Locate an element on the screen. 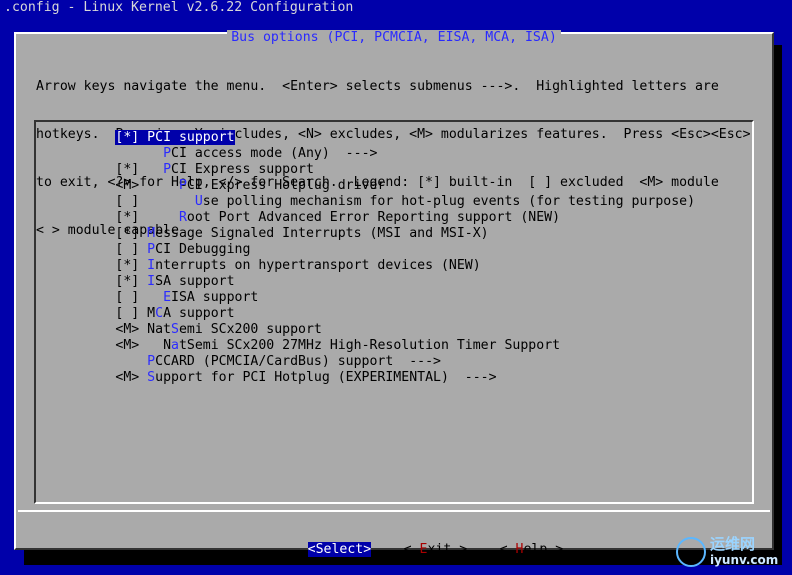 The width and height of the screenshot is (792, 575). menu-item: <M> PCI Express Hotplug driver is located at coordinates (365, 186).